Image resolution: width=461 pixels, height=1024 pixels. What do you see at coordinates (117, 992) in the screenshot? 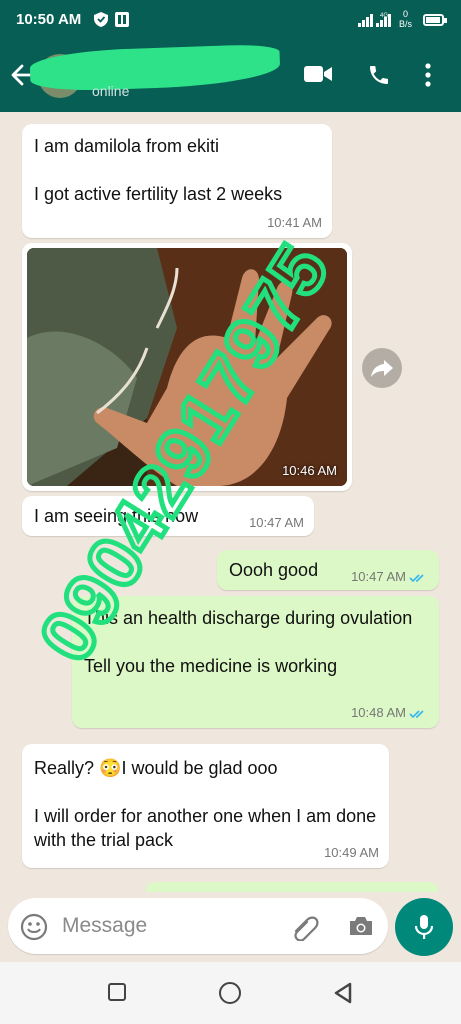
I see `recents-button` at bounding box center [117, 992].